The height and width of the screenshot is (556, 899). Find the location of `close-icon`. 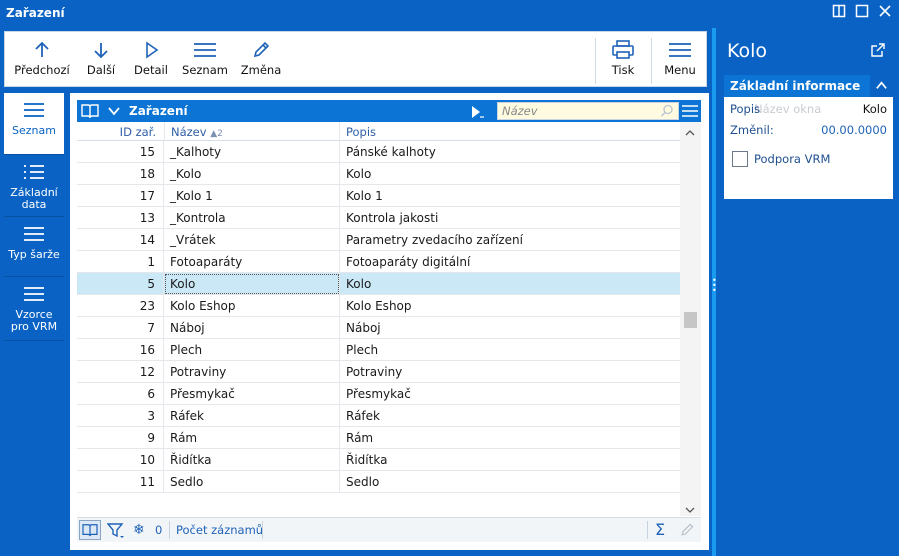

close-icon is located at coordinates (885, 14).